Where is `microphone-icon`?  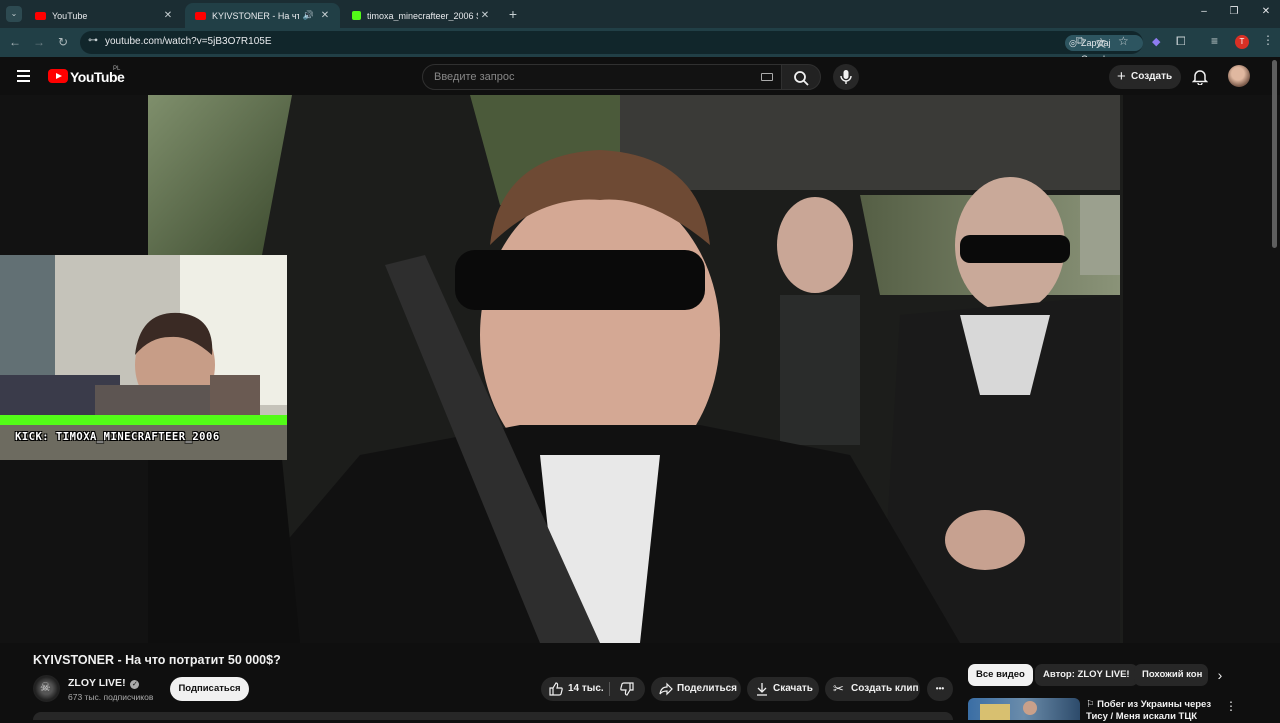 microphone-icon is located at coordinates (846, 77).